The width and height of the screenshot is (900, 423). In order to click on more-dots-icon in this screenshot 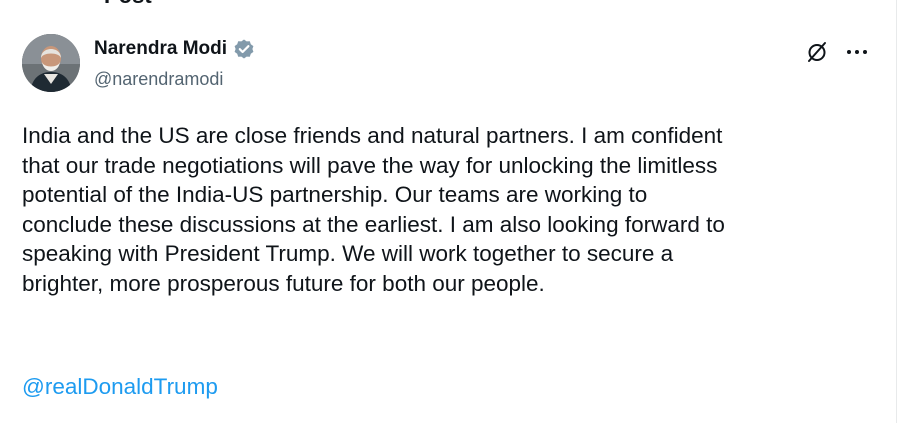, I will do `click(857, 52)`.